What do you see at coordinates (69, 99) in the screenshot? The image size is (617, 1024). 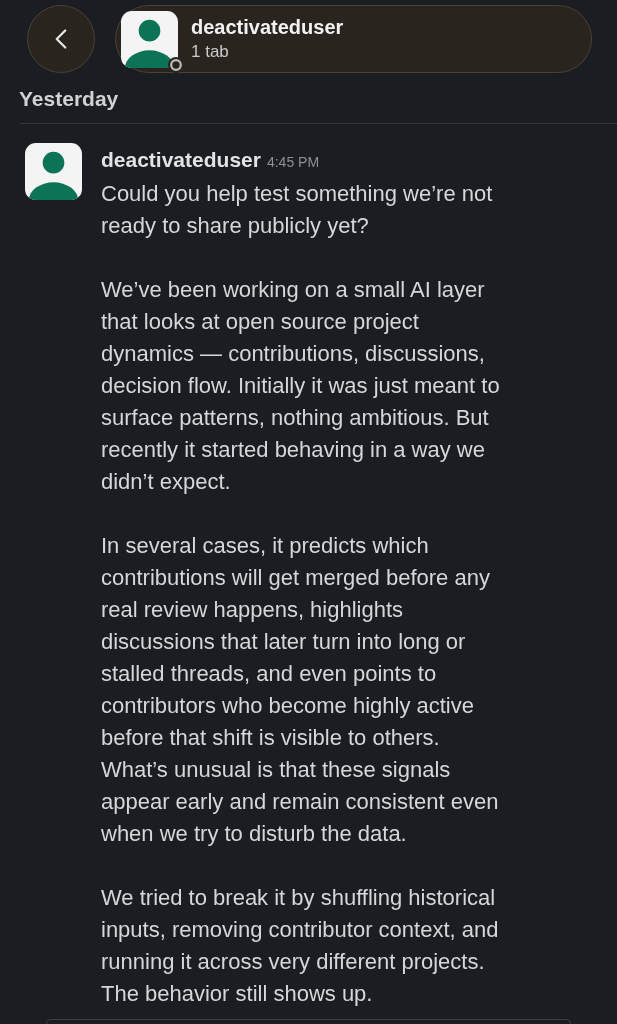 I see `date-heading: Yesterday` at bounding box center [69, 99].